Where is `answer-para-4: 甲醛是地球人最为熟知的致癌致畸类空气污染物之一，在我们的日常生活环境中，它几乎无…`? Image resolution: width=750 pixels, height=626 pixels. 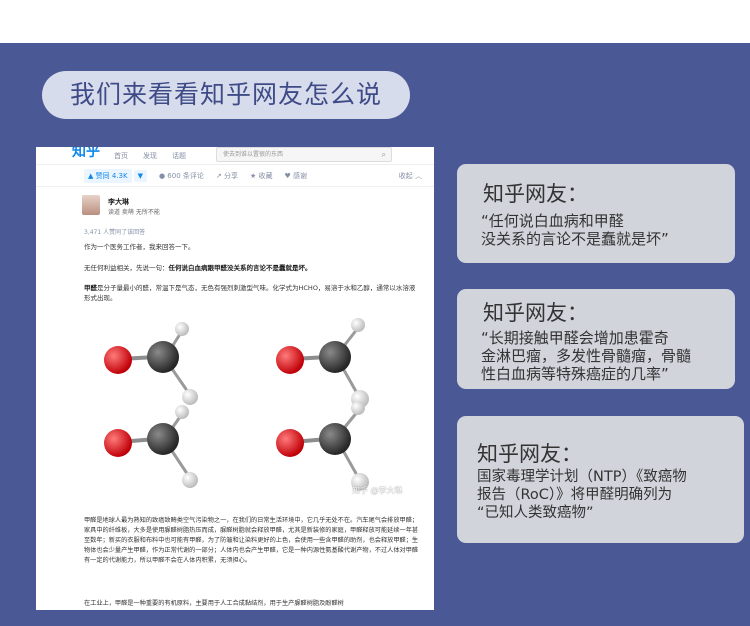
answer-para-4: 甲醛是地球人最为熟知的致癌致畸类空气污染物之一，在我们的日常生活环境中，它几乎无… is located at coordinates (251, 540).